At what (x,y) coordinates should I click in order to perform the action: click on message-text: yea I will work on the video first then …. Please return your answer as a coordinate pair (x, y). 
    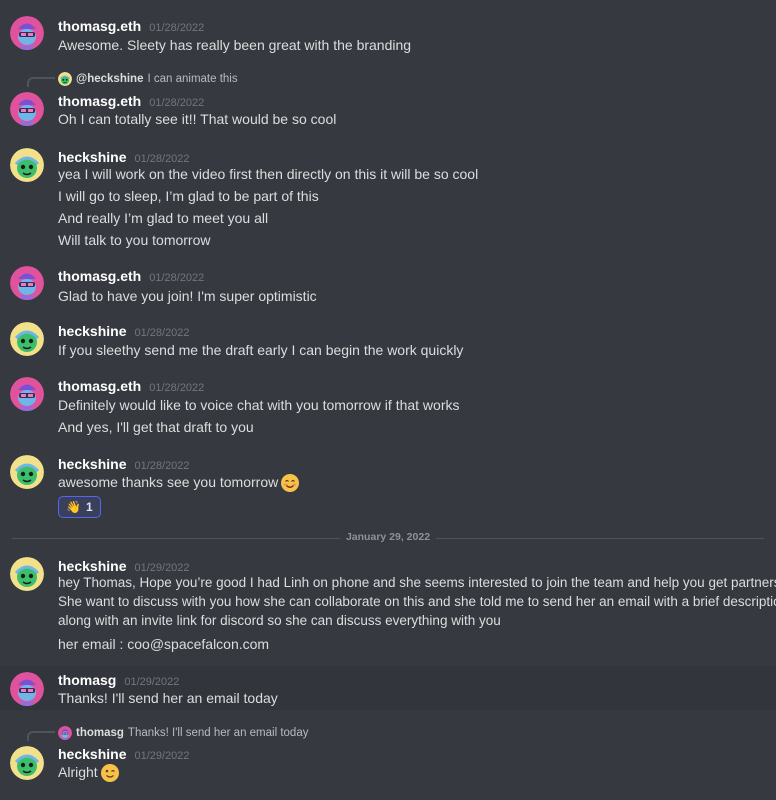
    Looking at the image, I should click on (268, 174).